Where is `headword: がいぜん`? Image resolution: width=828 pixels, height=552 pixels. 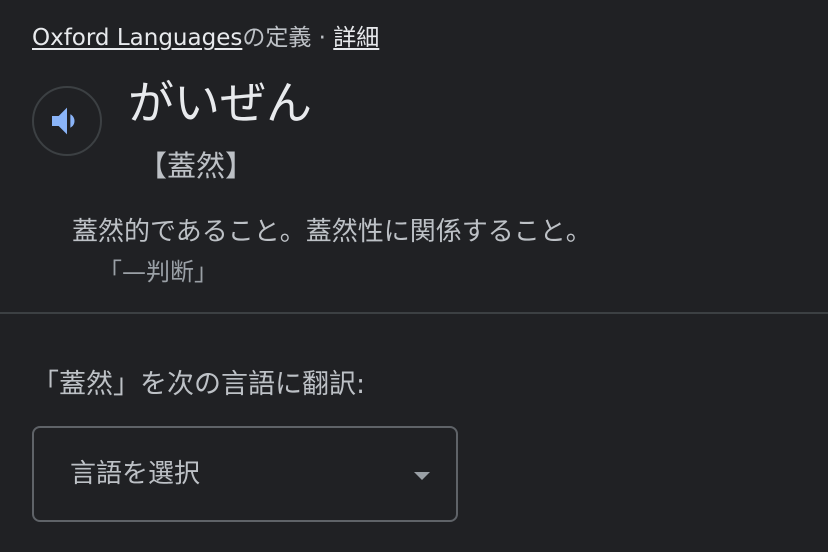
headword: がいぜん is located at coordinates (220, 103).